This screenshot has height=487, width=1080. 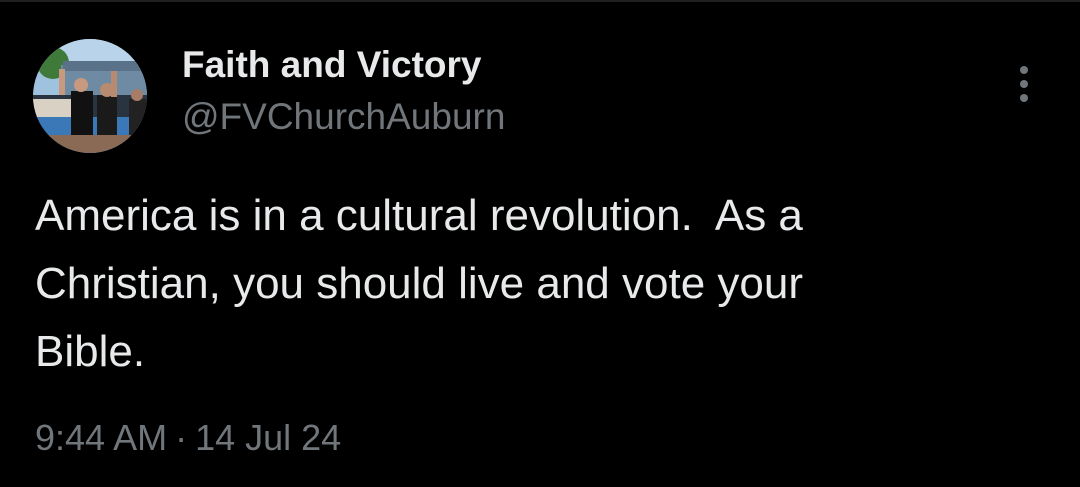 I want to click on tweet-metadata: 9:44 AM · 14 Jul 24, so click(x=188, y=438).